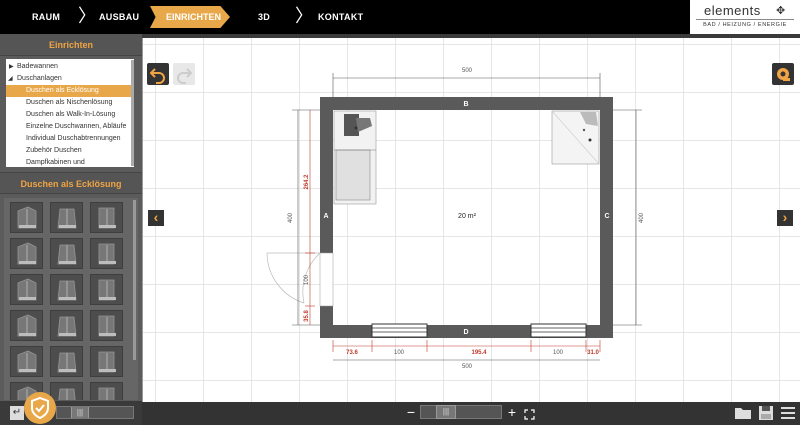 Image resolution: width=800 pixels, height=425 pixels. I want to click on zoom-slider, so click(461, 412).